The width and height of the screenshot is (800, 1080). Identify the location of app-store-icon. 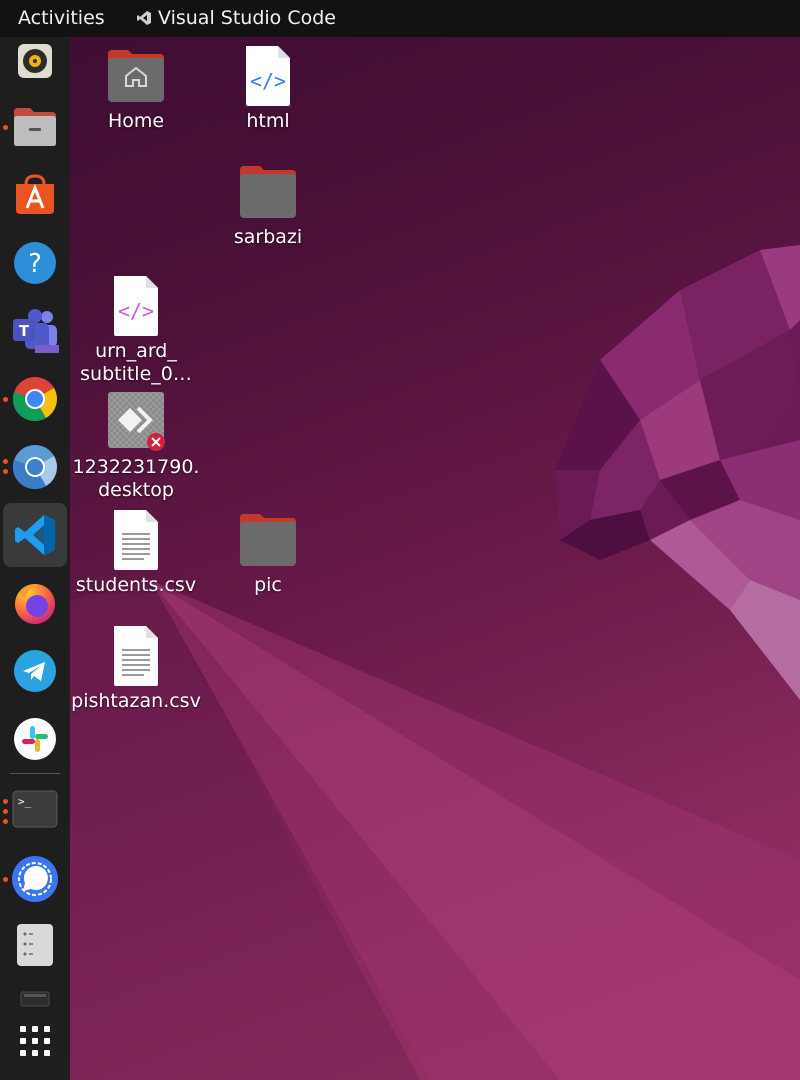
(35, 194).